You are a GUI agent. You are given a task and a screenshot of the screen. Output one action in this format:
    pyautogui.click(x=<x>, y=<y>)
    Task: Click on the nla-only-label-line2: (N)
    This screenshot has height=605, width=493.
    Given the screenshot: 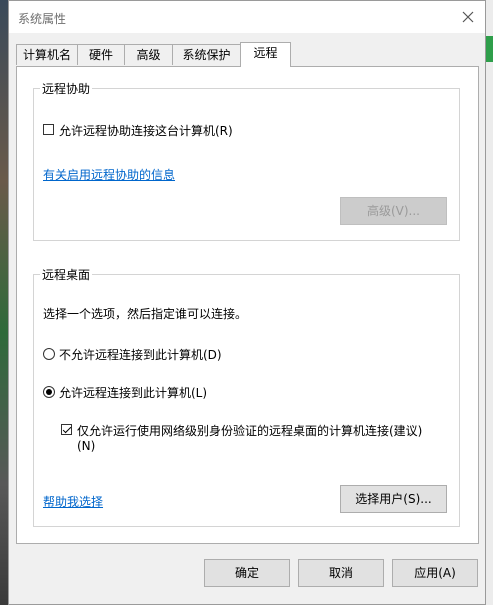 What is the action you would take?
    pyautogui.click(x=86, y=446)
    